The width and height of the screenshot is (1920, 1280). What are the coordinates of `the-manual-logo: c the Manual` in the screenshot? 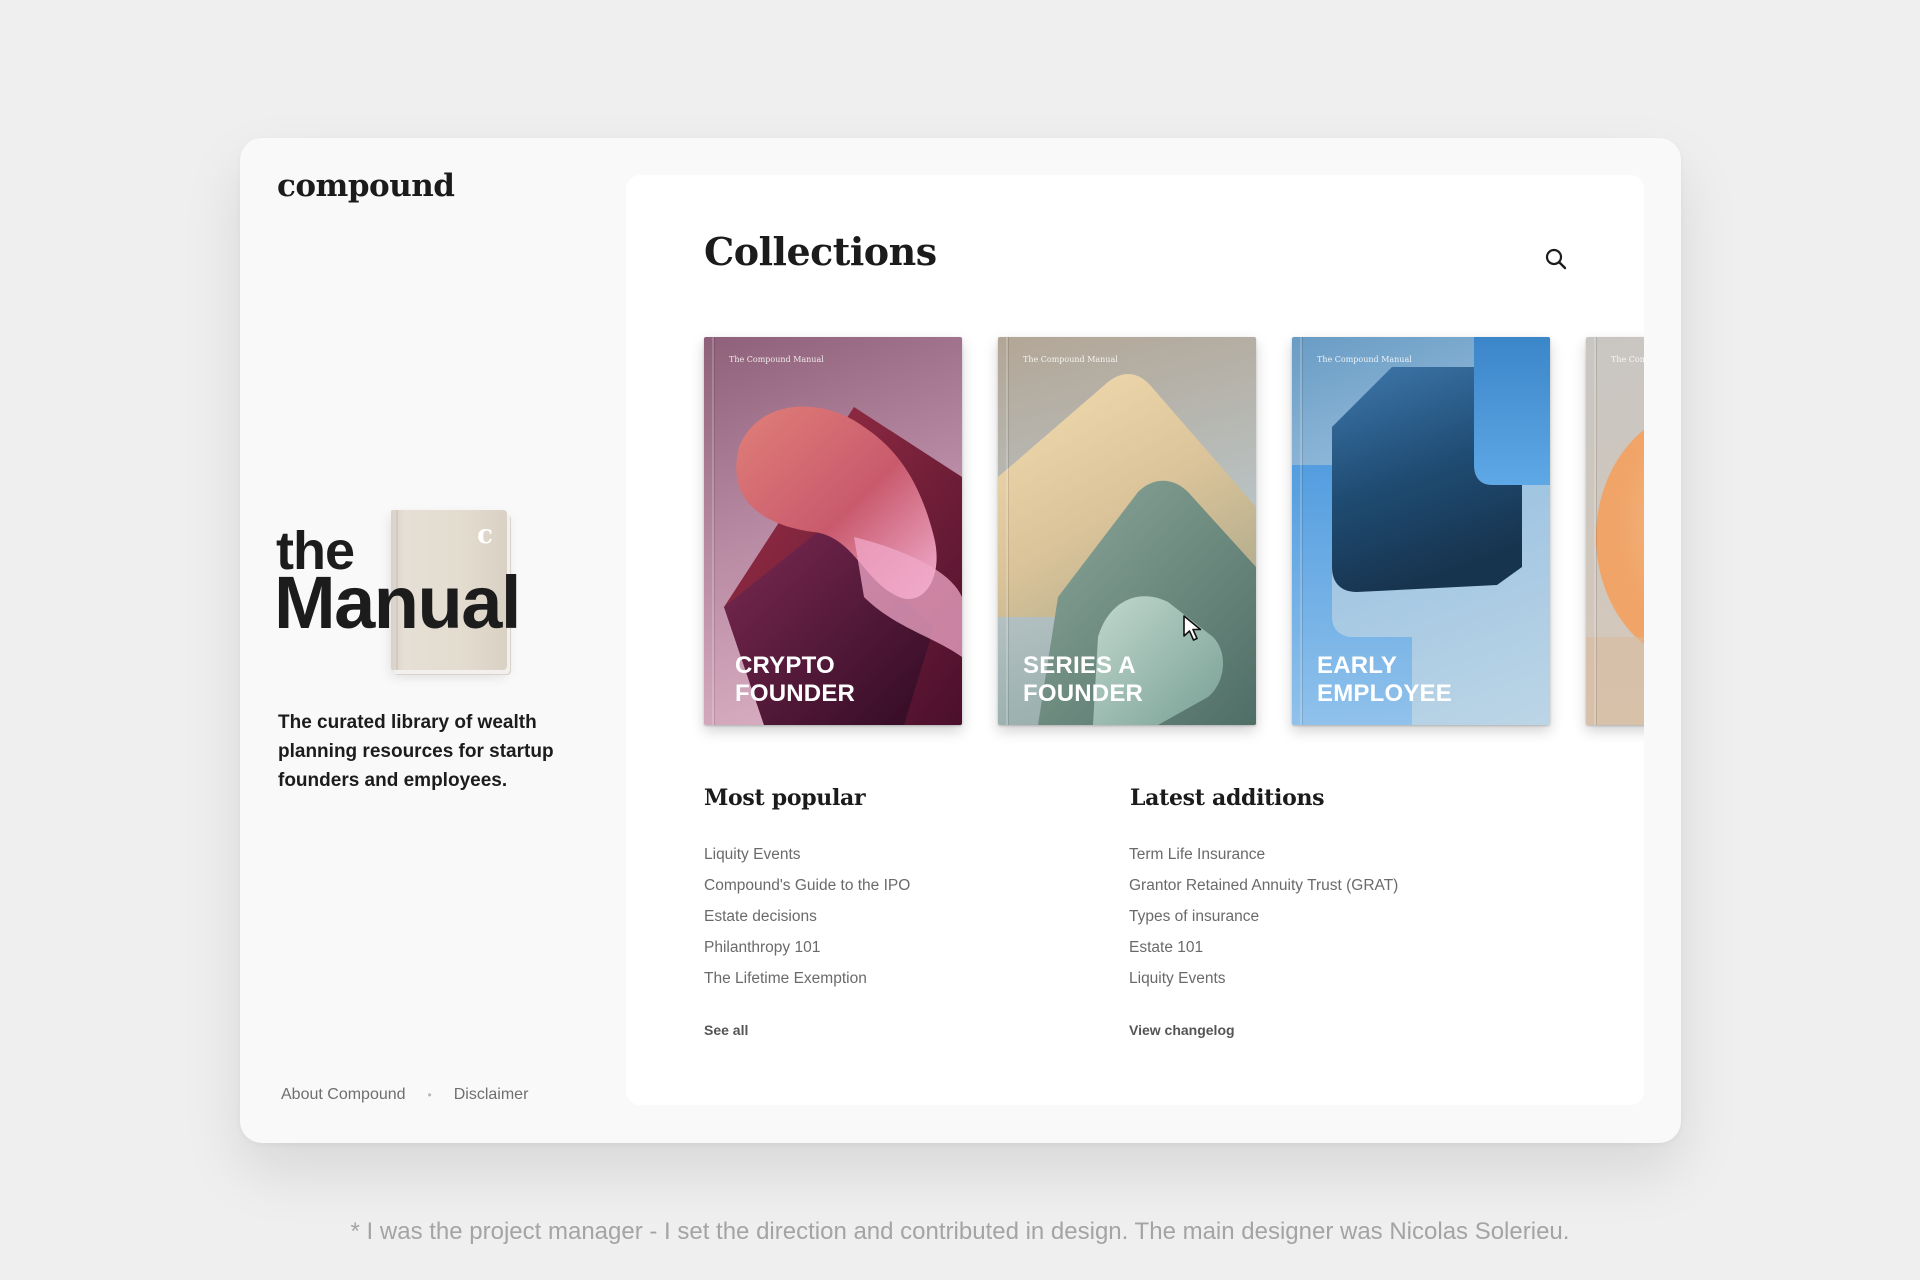 It's located at (415, 605).